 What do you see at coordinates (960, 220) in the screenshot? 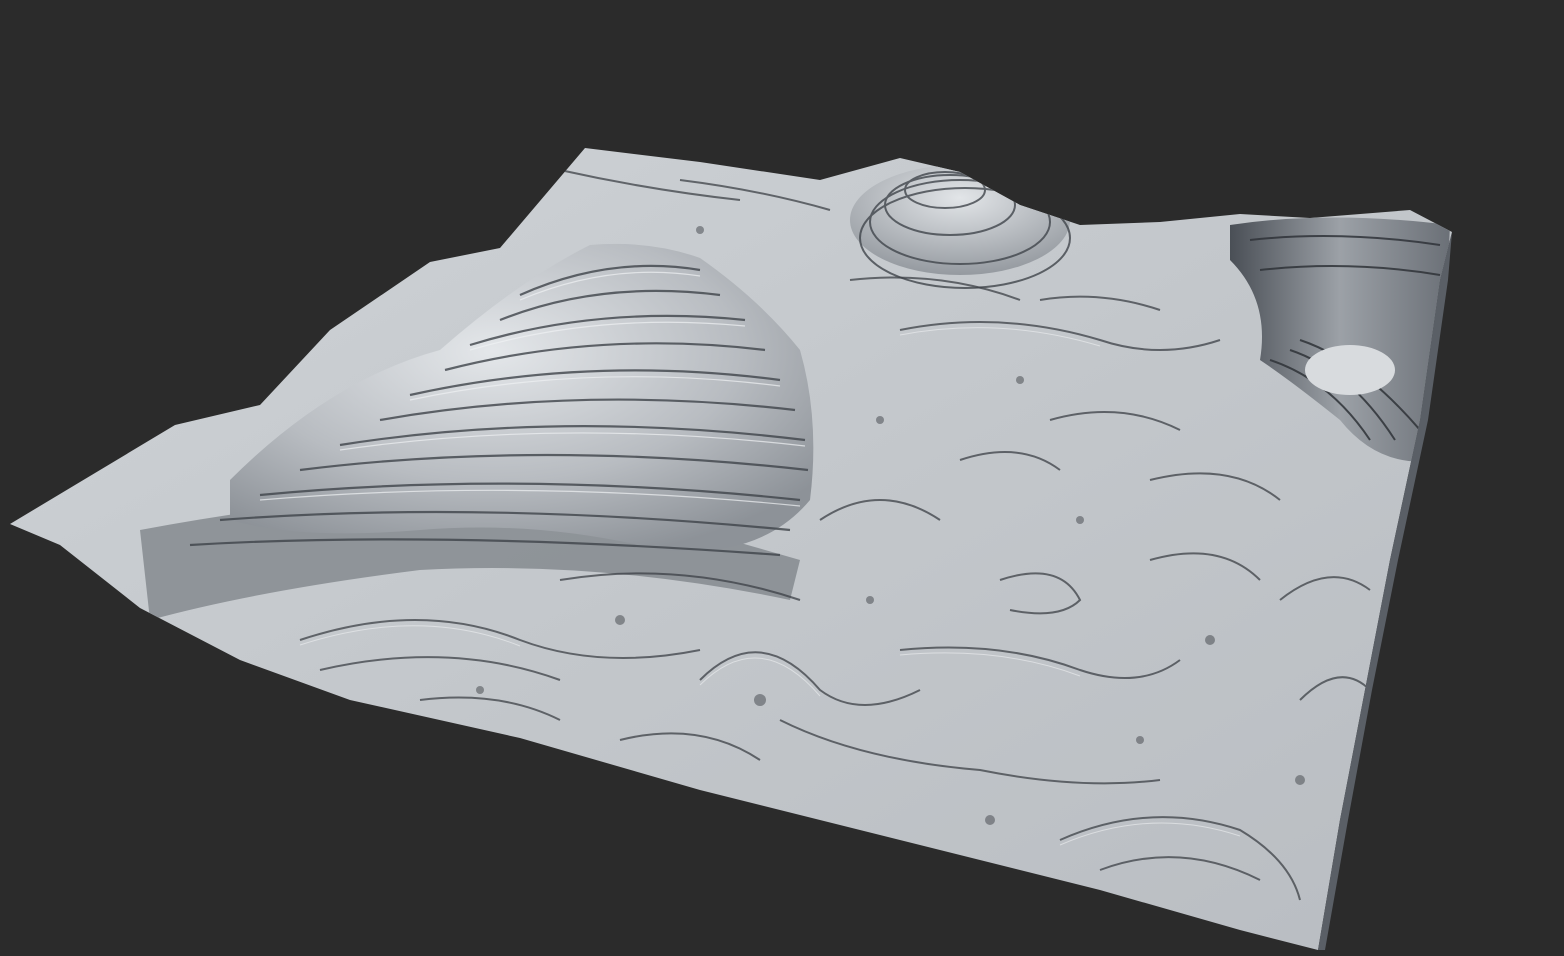
I see `back-center-hill` at bounding box center [960, 220].